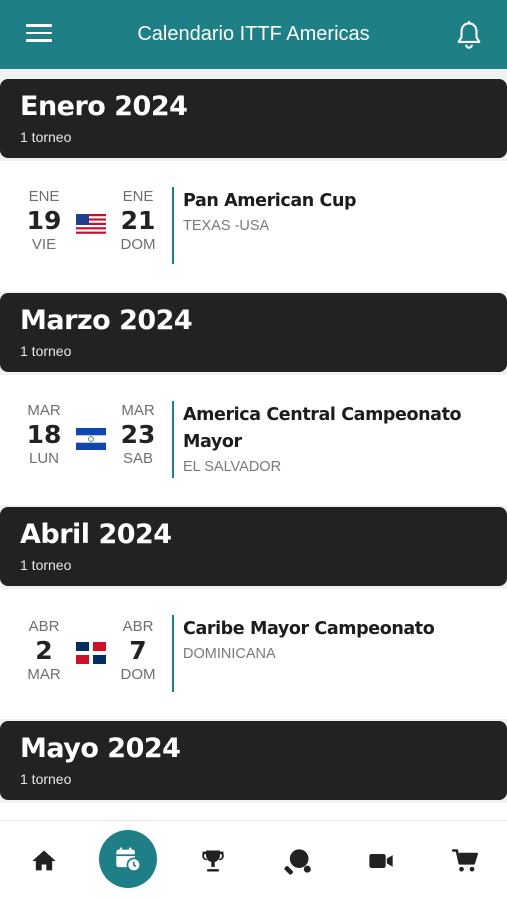 The height and width of the screenshot is (900, 507). What do you see at coordinates (44, 861) in the screenshot?
I see `home-icon` at bounding box center [44, 861].